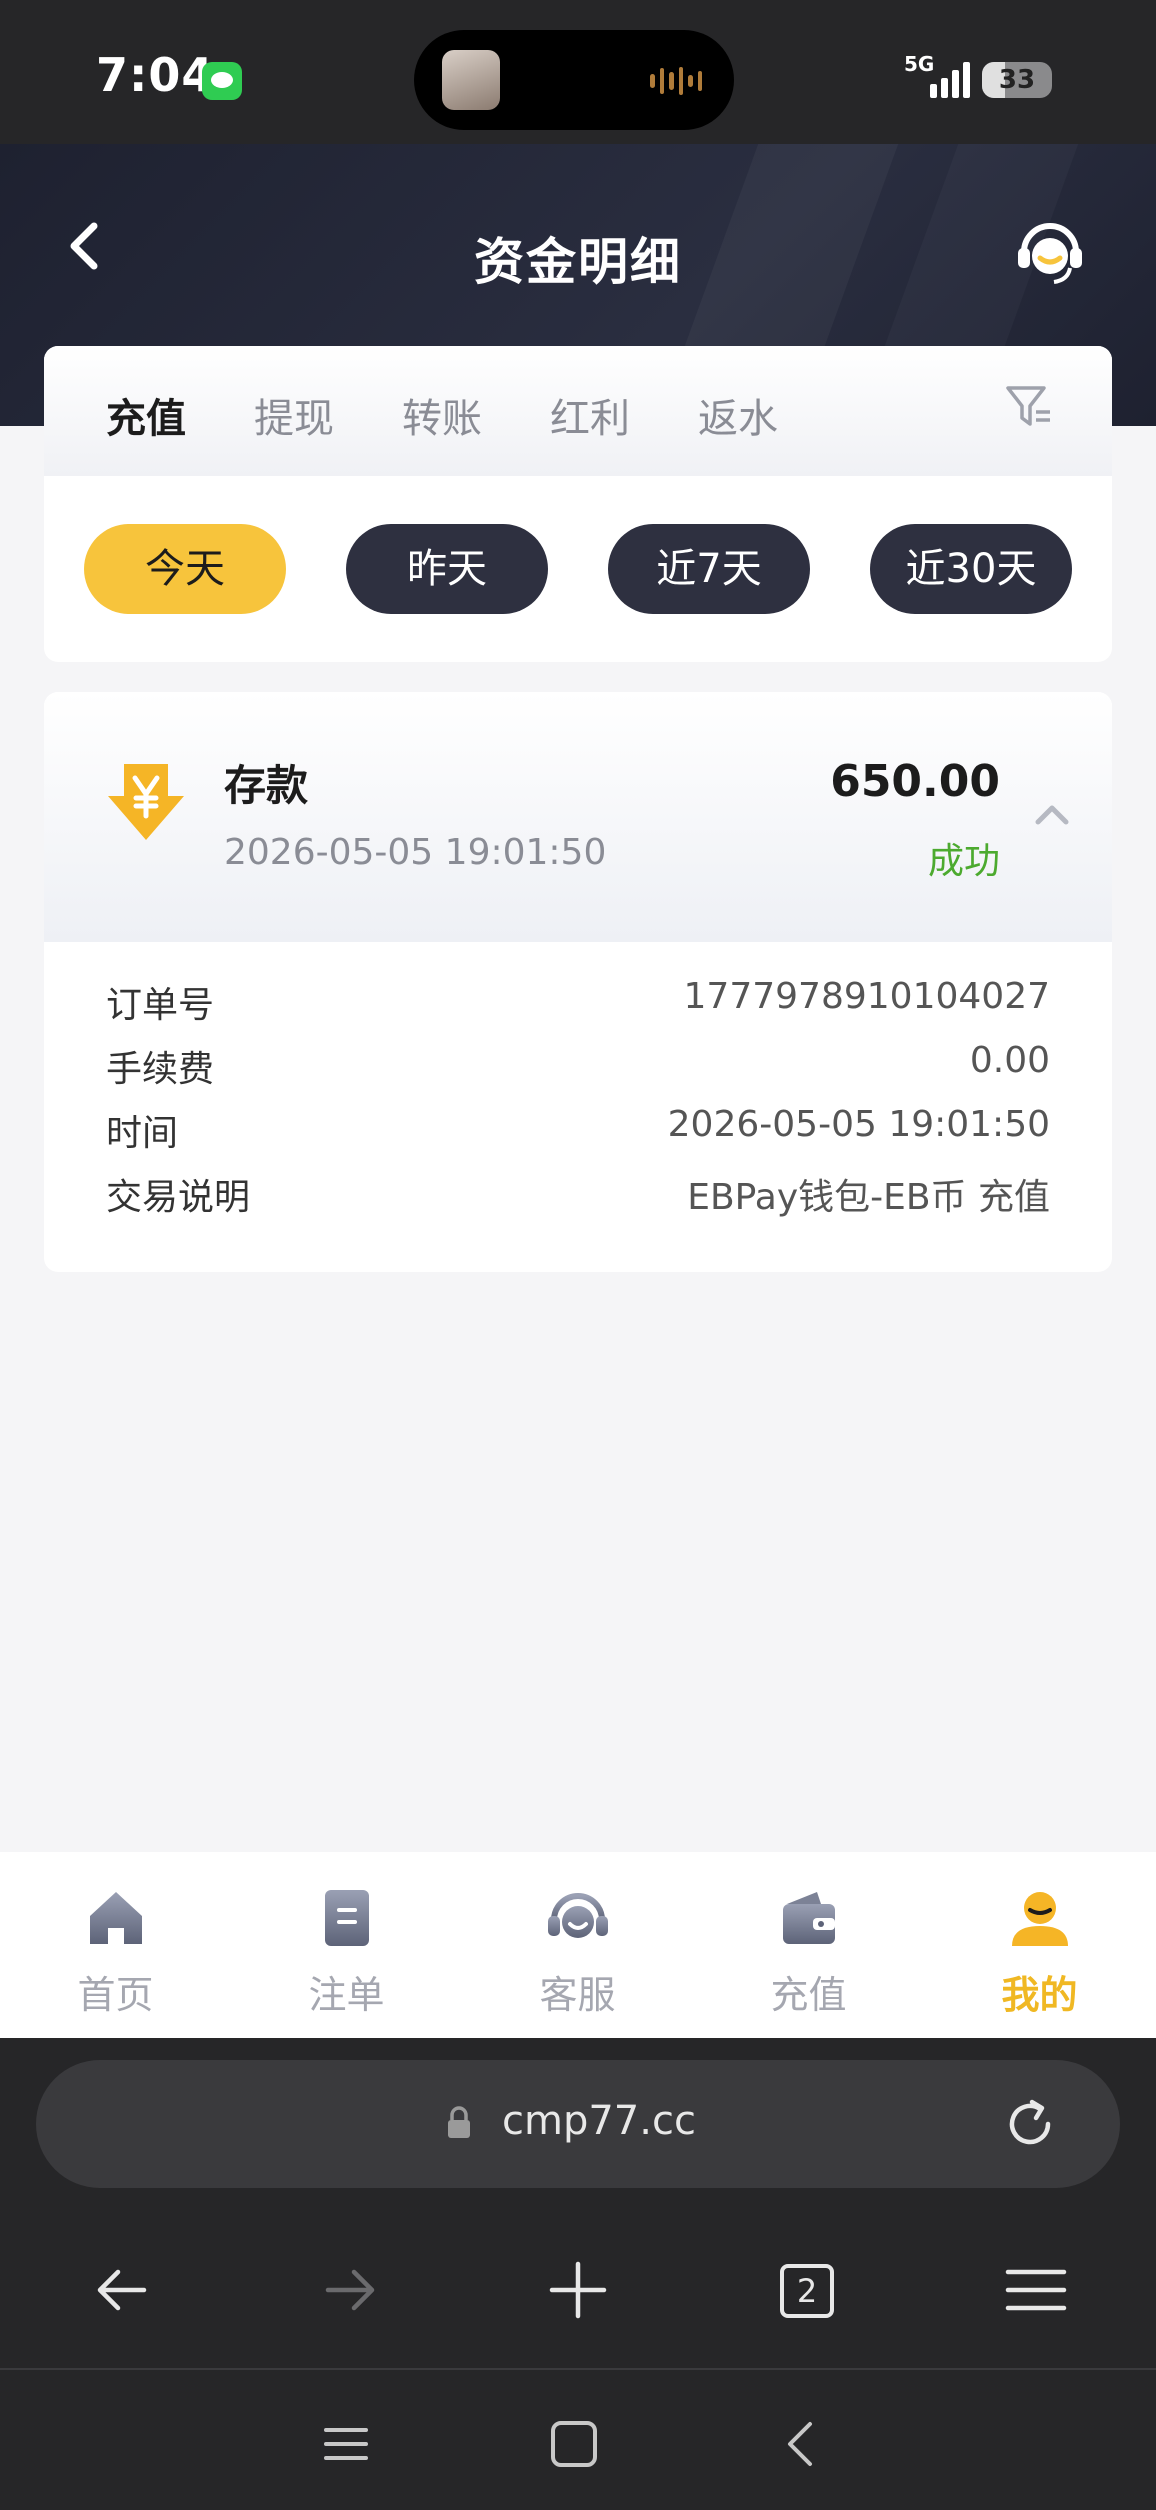  I want to click on nav-home: 首页, so click(115, 1945).